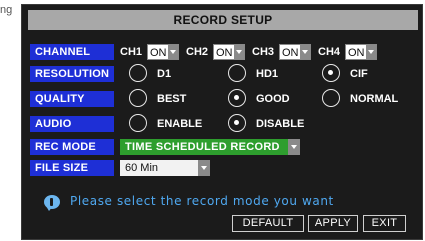  What do you see at coordinates (197, 52) in the screenshot?
I see `ch2-label: CH2` at bounding box center [197, 52].